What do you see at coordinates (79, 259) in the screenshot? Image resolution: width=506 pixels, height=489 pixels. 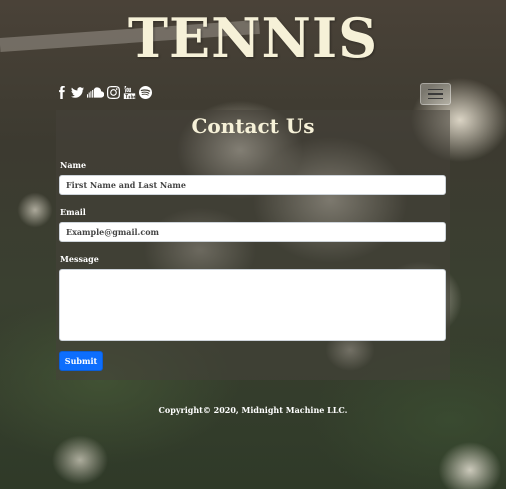 I see `message-label: Message` at bounding box center [79, 259].